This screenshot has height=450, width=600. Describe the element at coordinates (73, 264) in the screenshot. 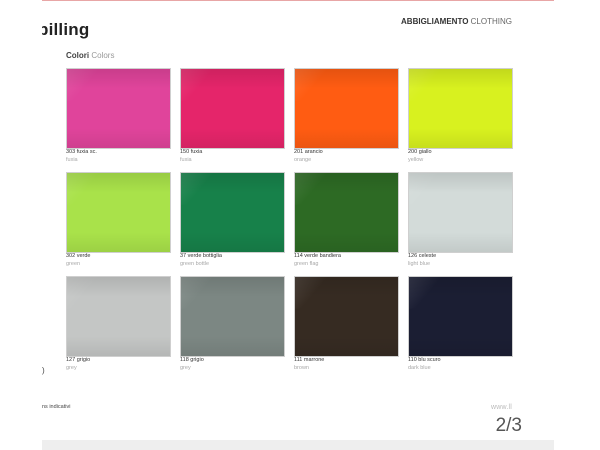

I see `swatch-name: green` at that location.